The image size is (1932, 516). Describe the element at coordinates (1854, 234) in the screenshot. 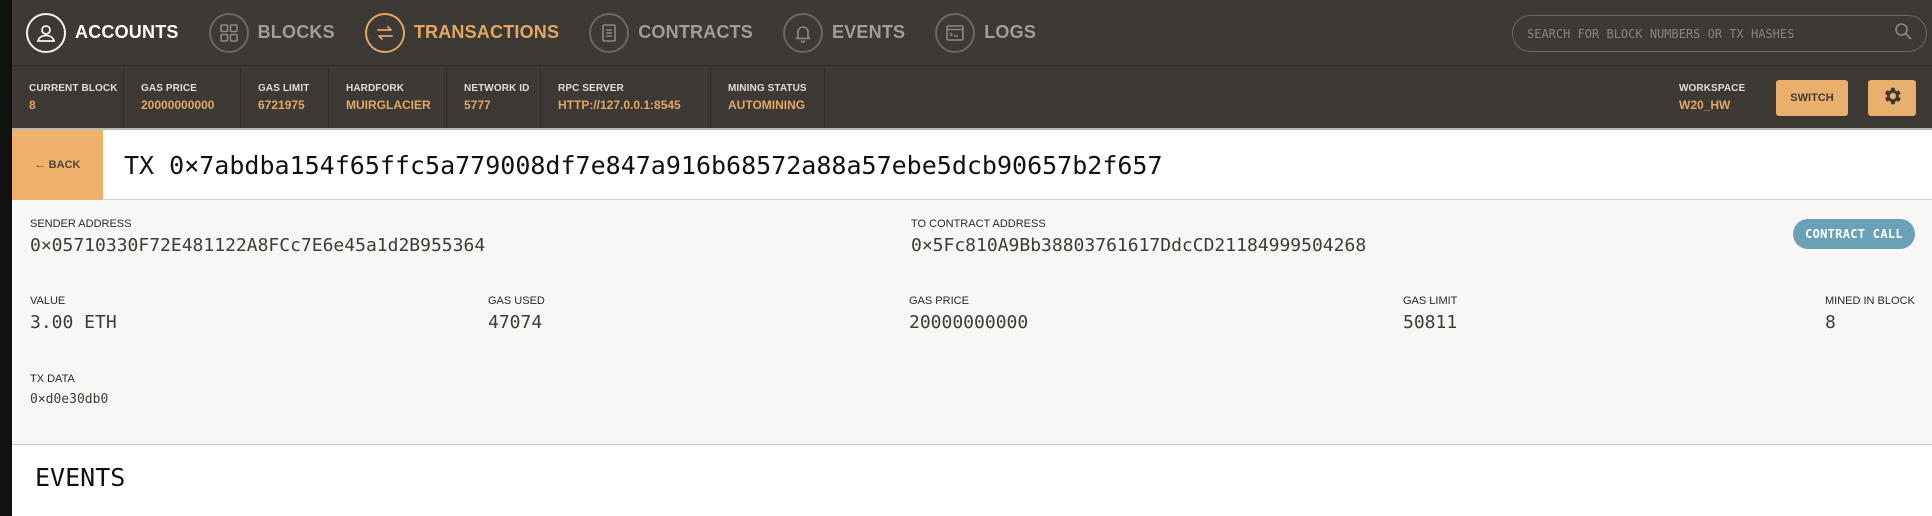

I see `contract-call-badge: CONTRACT CALL` at that location.